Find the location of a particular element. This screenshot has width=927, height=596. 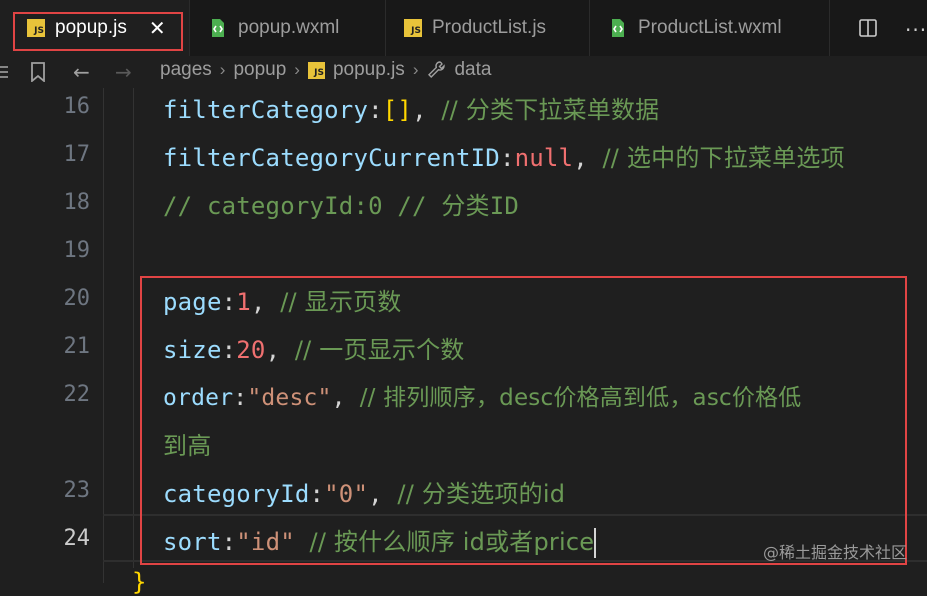

code-line-16: filterCategory:[], // 分类下拉菜单数据 is located at coordinates (411, 110).